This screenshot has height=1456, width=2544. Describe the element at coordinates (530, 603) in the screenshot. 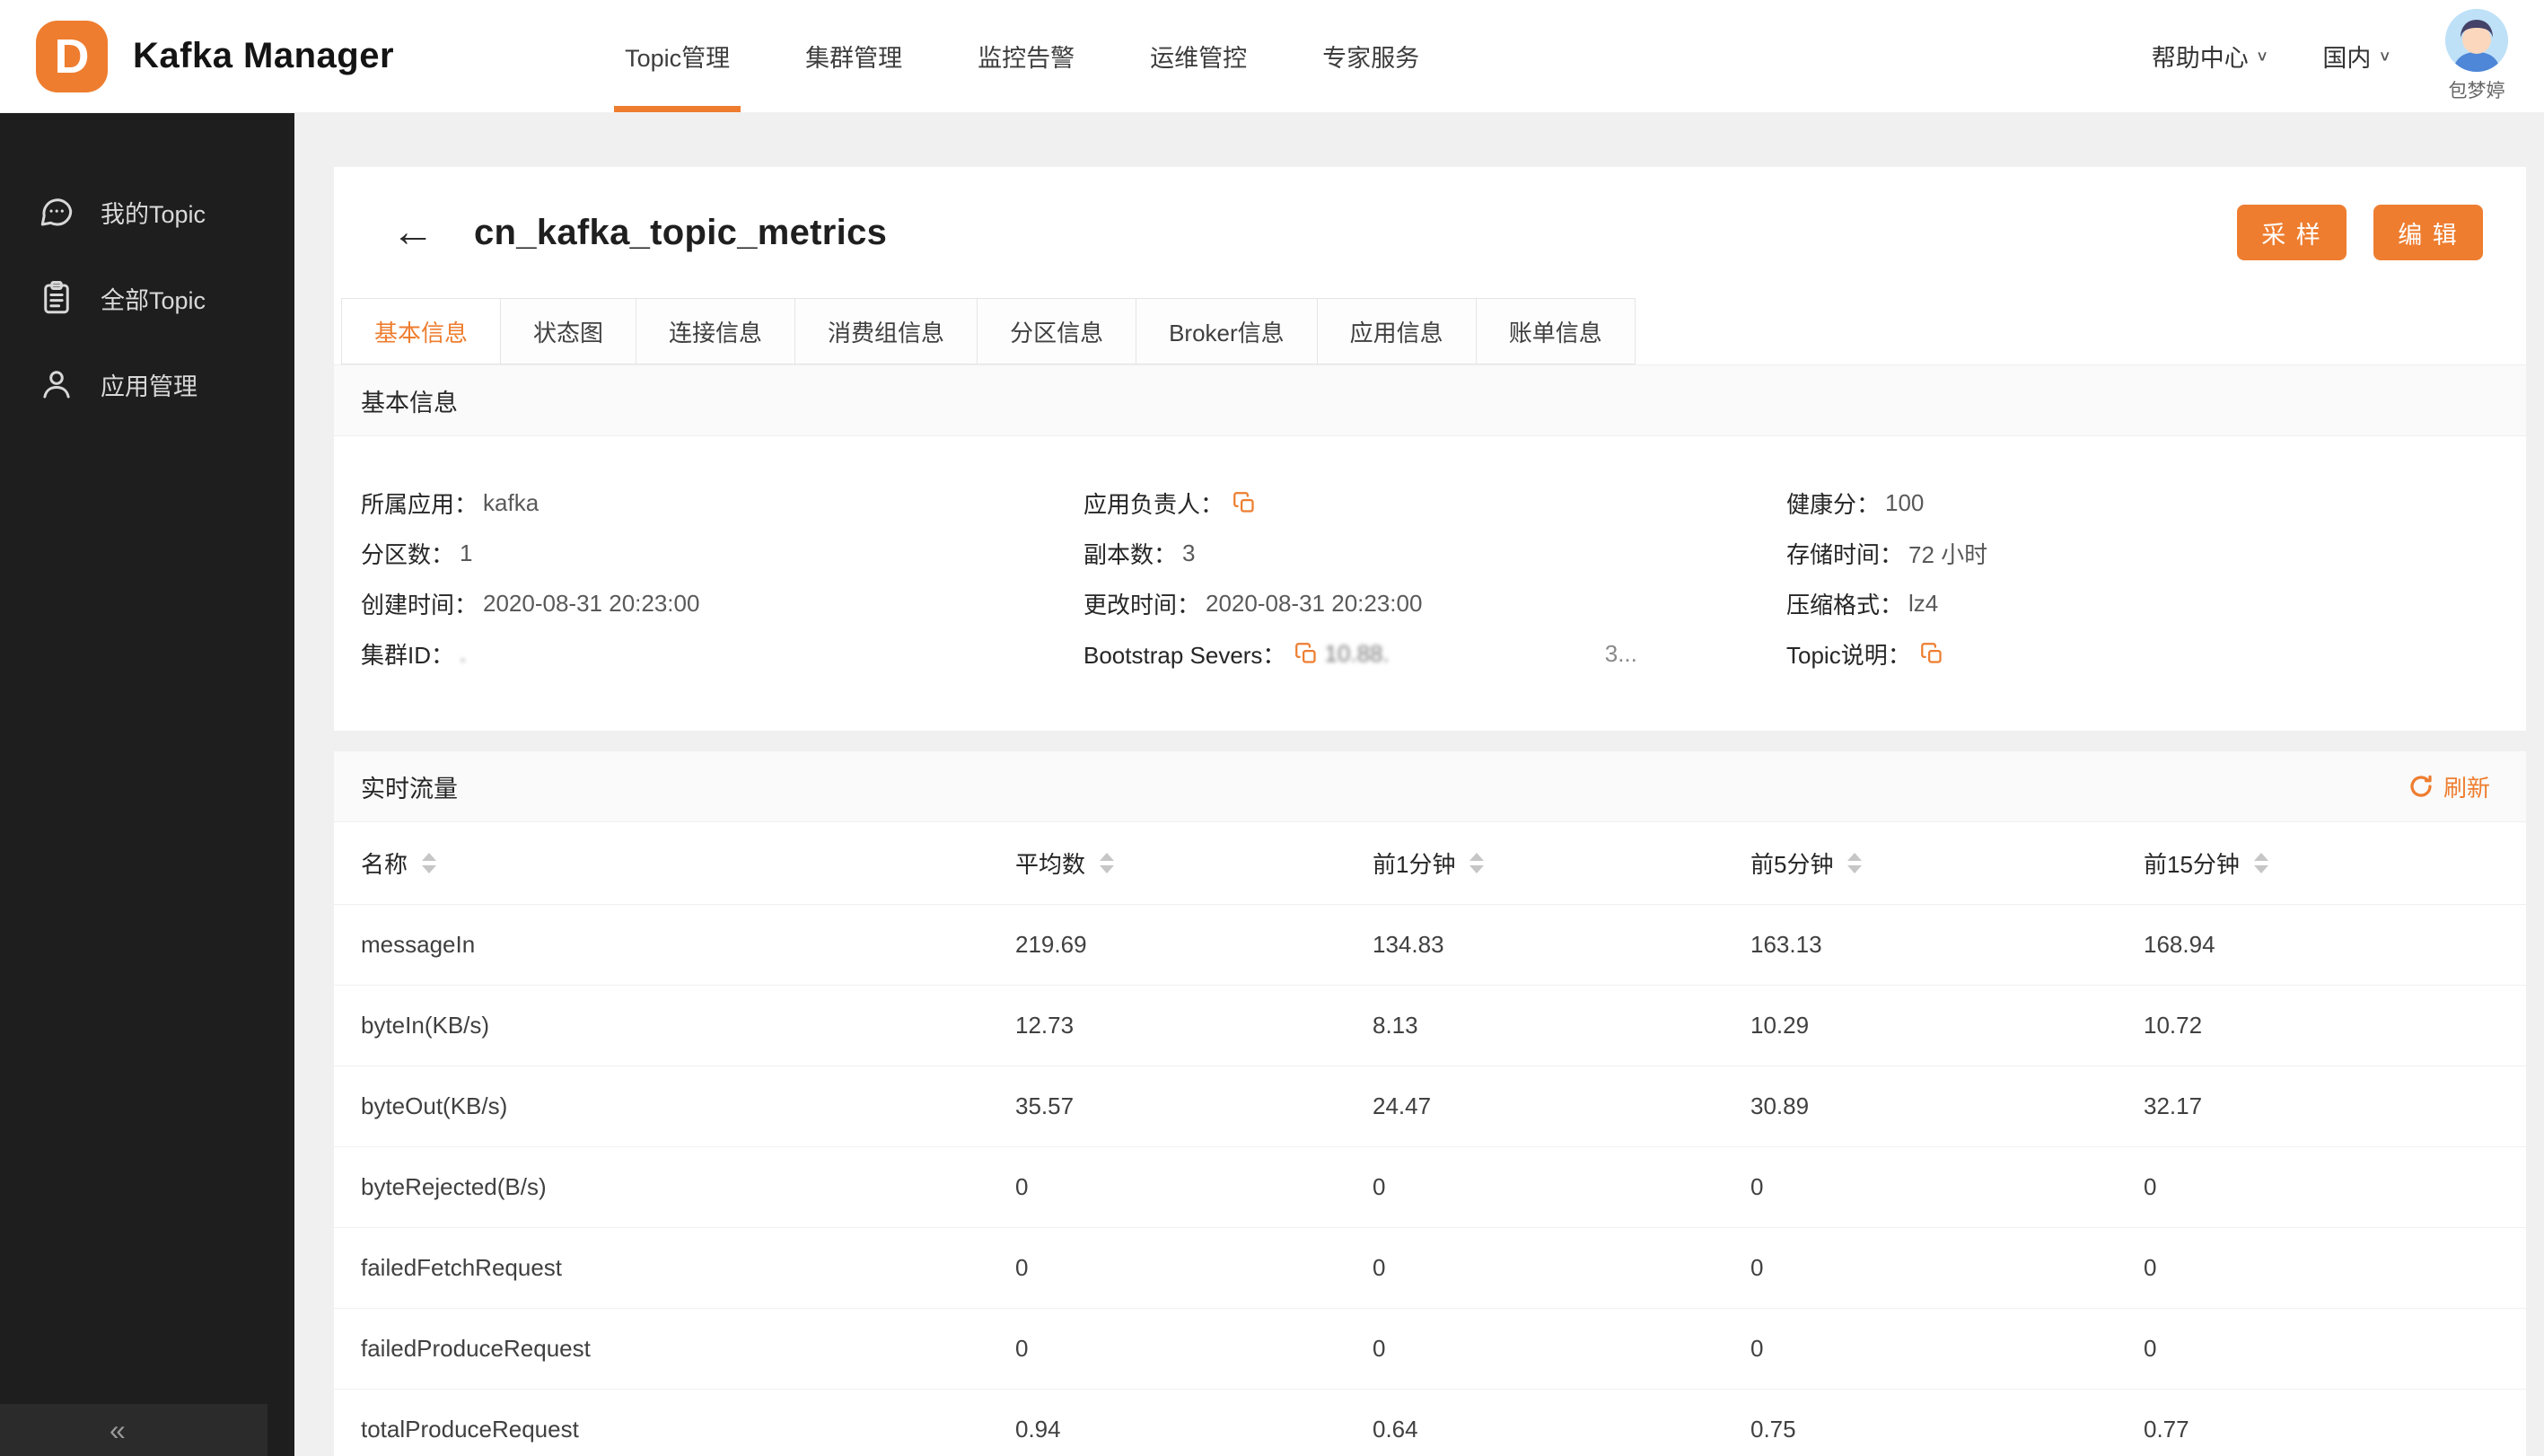

I see `field-created-time: 创建时间： 2020-08-31 20:23:00` at that location.